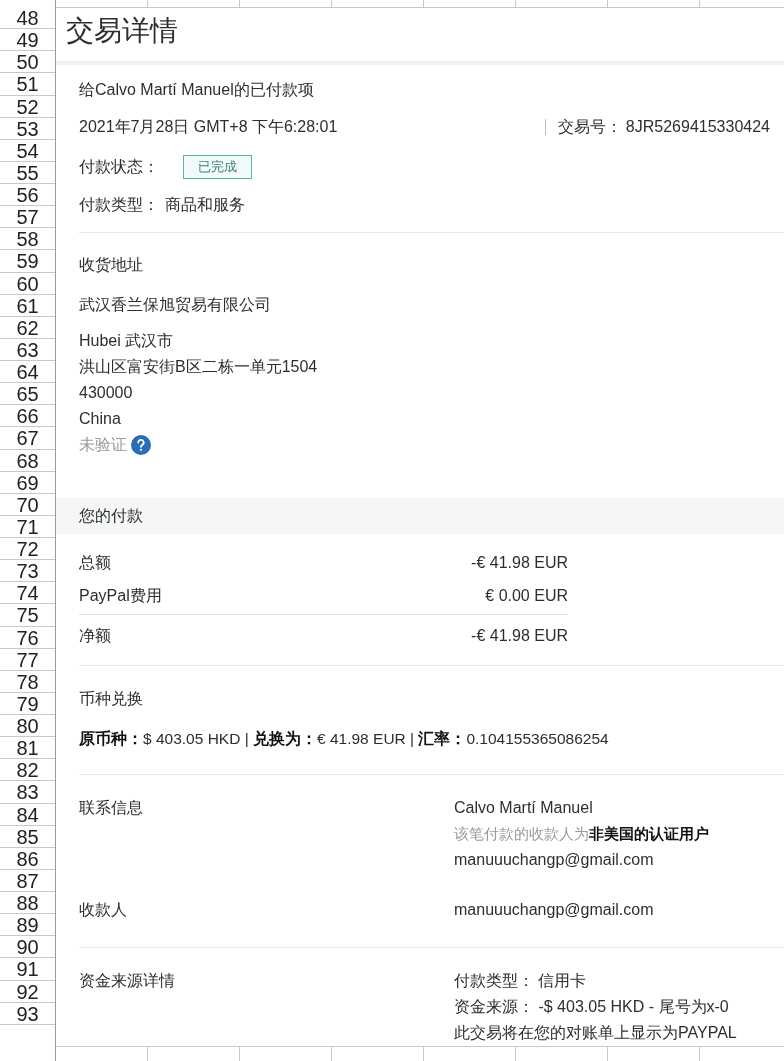 This screenshot has height=1061, width=784. I want to click on transaction-id: 8JR5269415330424, so click(697, 127).